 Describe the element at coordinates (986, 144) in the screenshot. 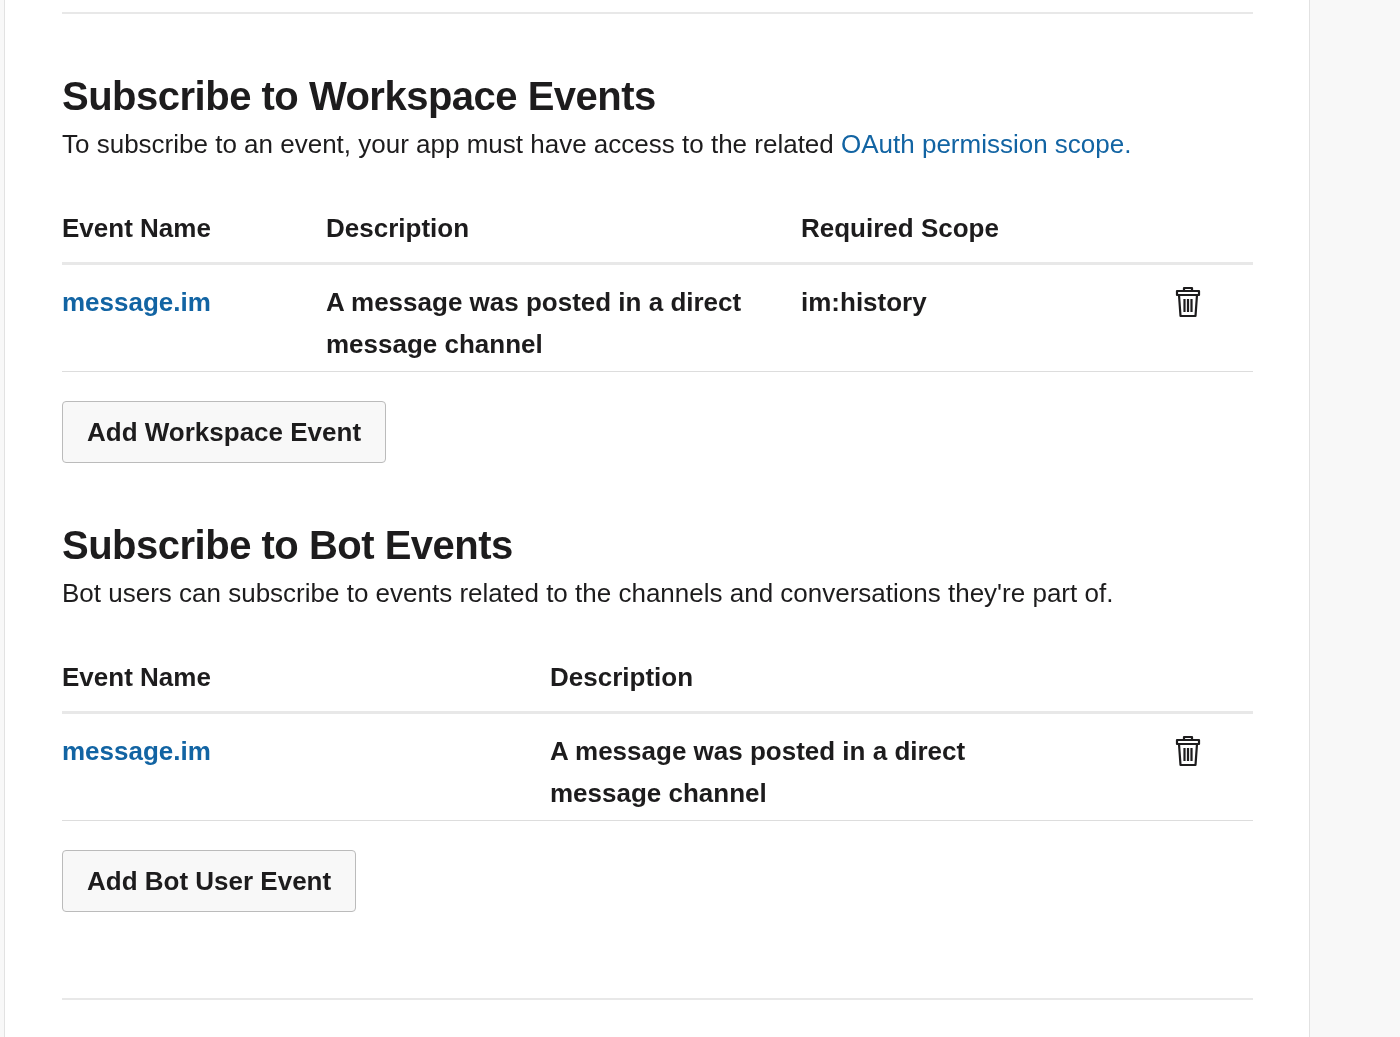

I see `oauth-link: OAuth permission scope.` at that location.